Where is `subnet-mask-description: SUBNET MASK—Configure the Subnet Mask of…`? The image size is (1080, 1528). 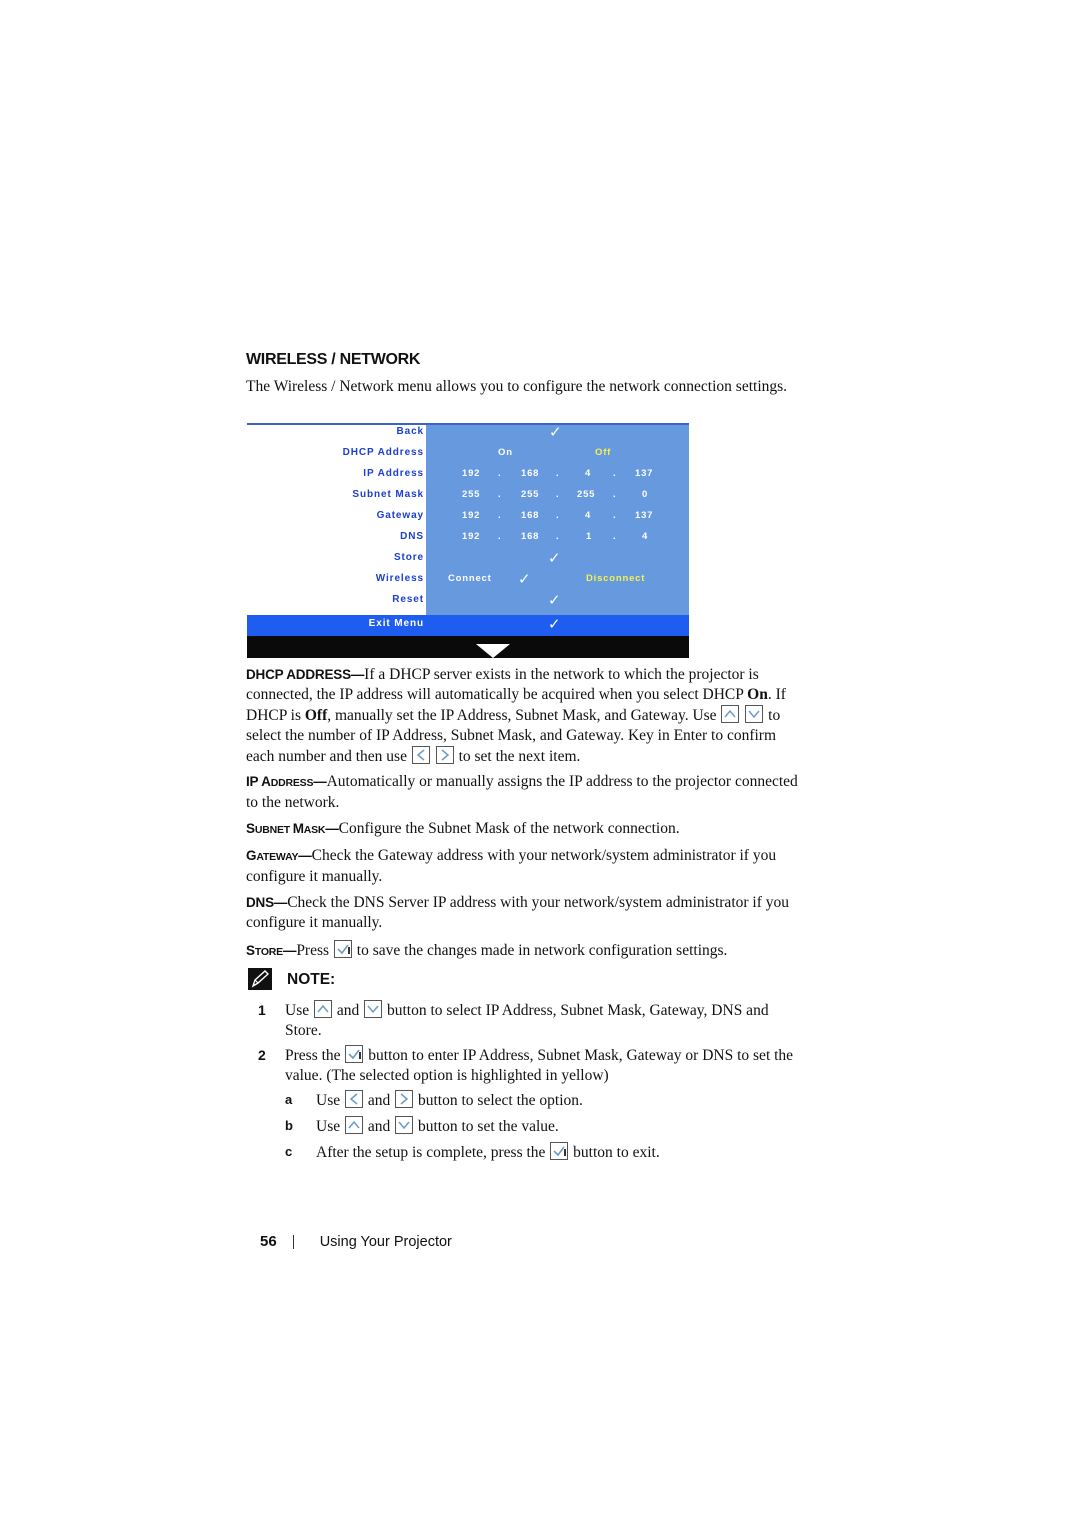 subnet-mask-description: SUBNET MASK—Configure the Subnet Mask of… is located at coordinates (524, 829).